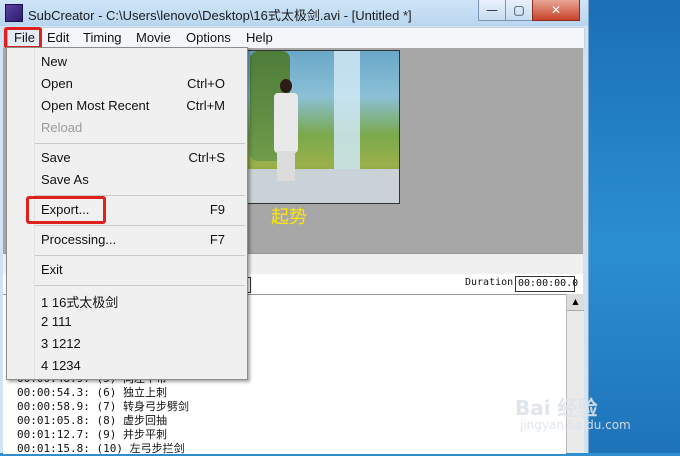  What do you see at coordinates (79, 301) in the screenshot?
I see `menu-item-recent-1: 1 16式太极剑` at bounding box center [79, 301].